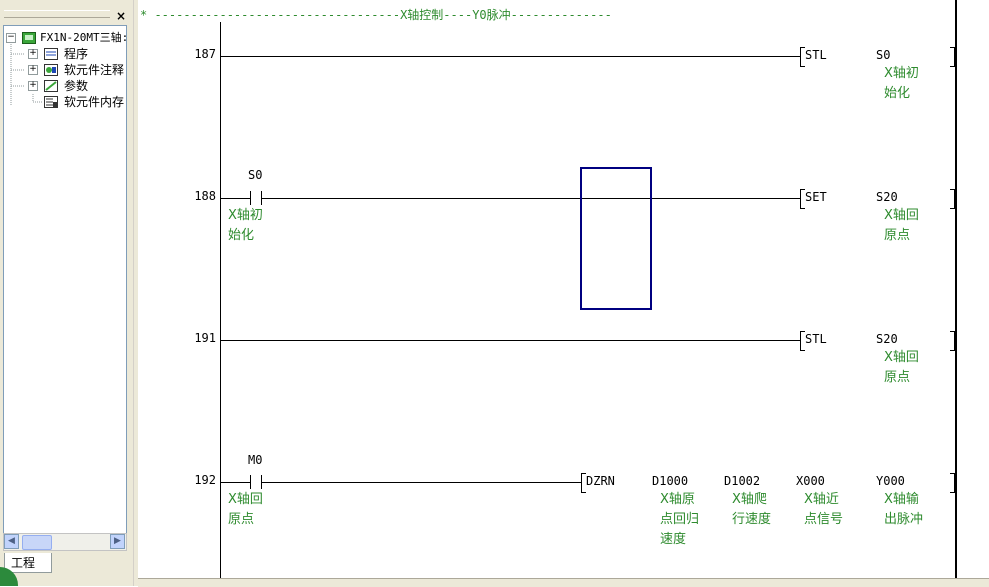 The image size is (989, 587). What do you see at coordinates (616, 238) in the screenshot?
I see `edit-cursor` at bounding box center [616, 238].